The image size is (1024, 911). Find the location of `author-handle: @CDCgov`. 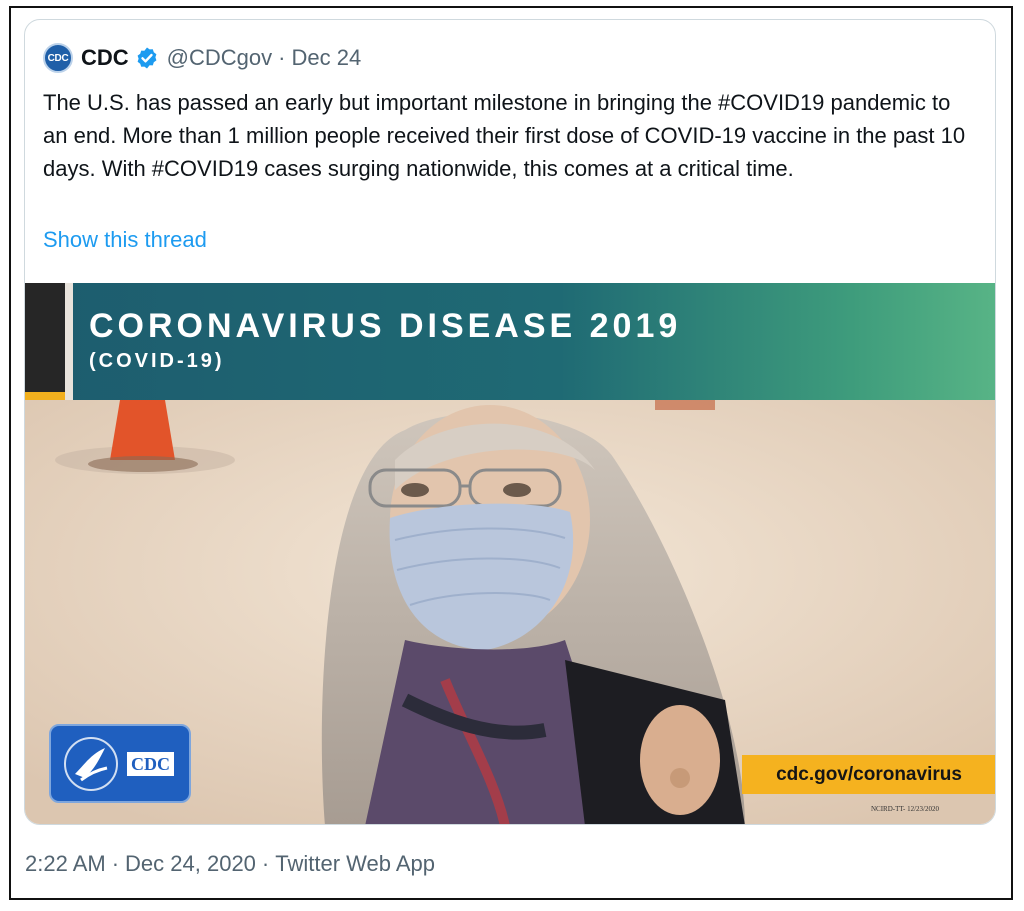

author-handle: @CDCgov is located at coordinates (219, 58).